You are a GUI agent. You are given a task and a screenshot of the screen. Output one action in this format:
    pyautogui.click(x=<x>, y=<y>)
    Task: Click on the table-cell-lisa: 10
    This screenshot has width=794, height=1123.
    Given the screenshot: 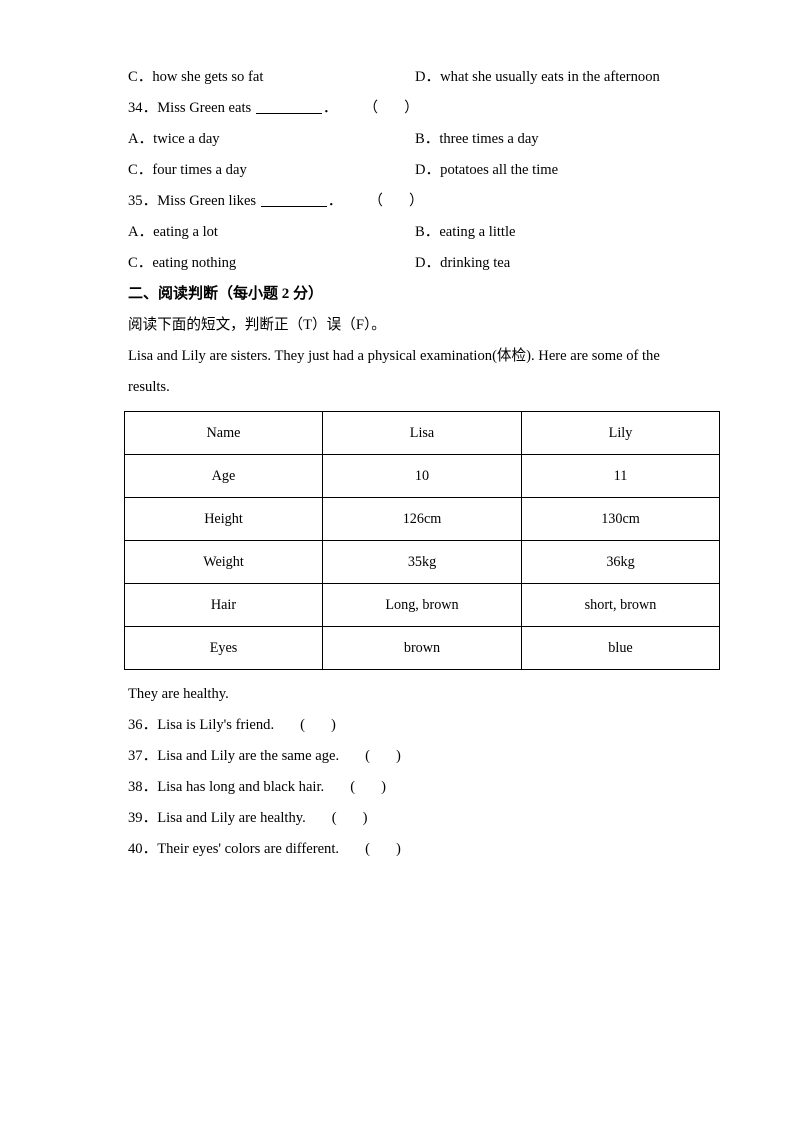 What is the action you would take?
    pyautogui.click(x=422, y=476)
    